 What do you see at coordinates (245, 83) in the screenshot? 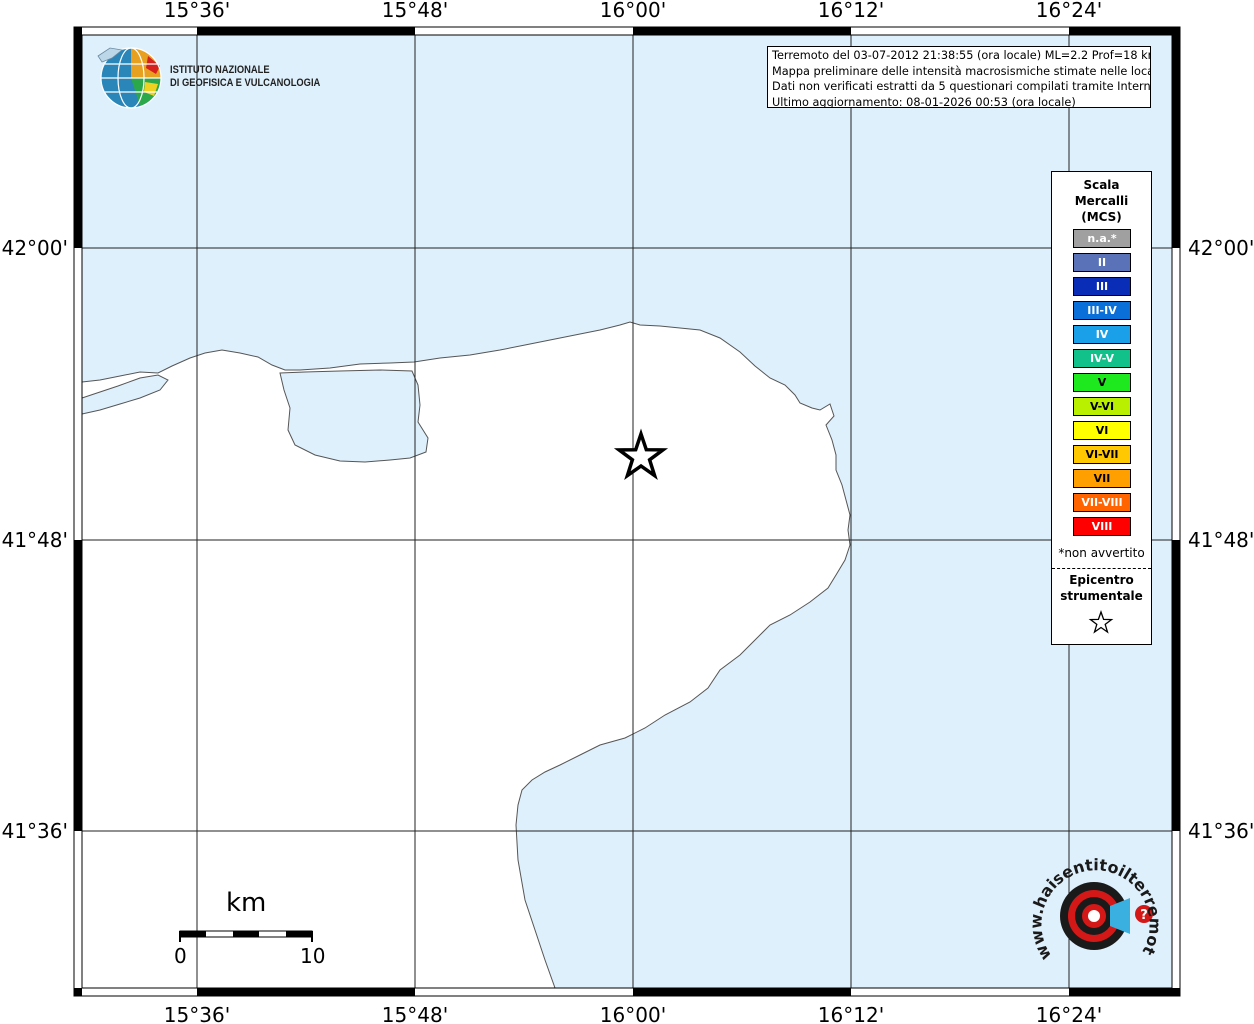
I see `ingv-name-line2: DI GEOFISICA E VULCANOLOGIA` at bounding box center [245, 83].